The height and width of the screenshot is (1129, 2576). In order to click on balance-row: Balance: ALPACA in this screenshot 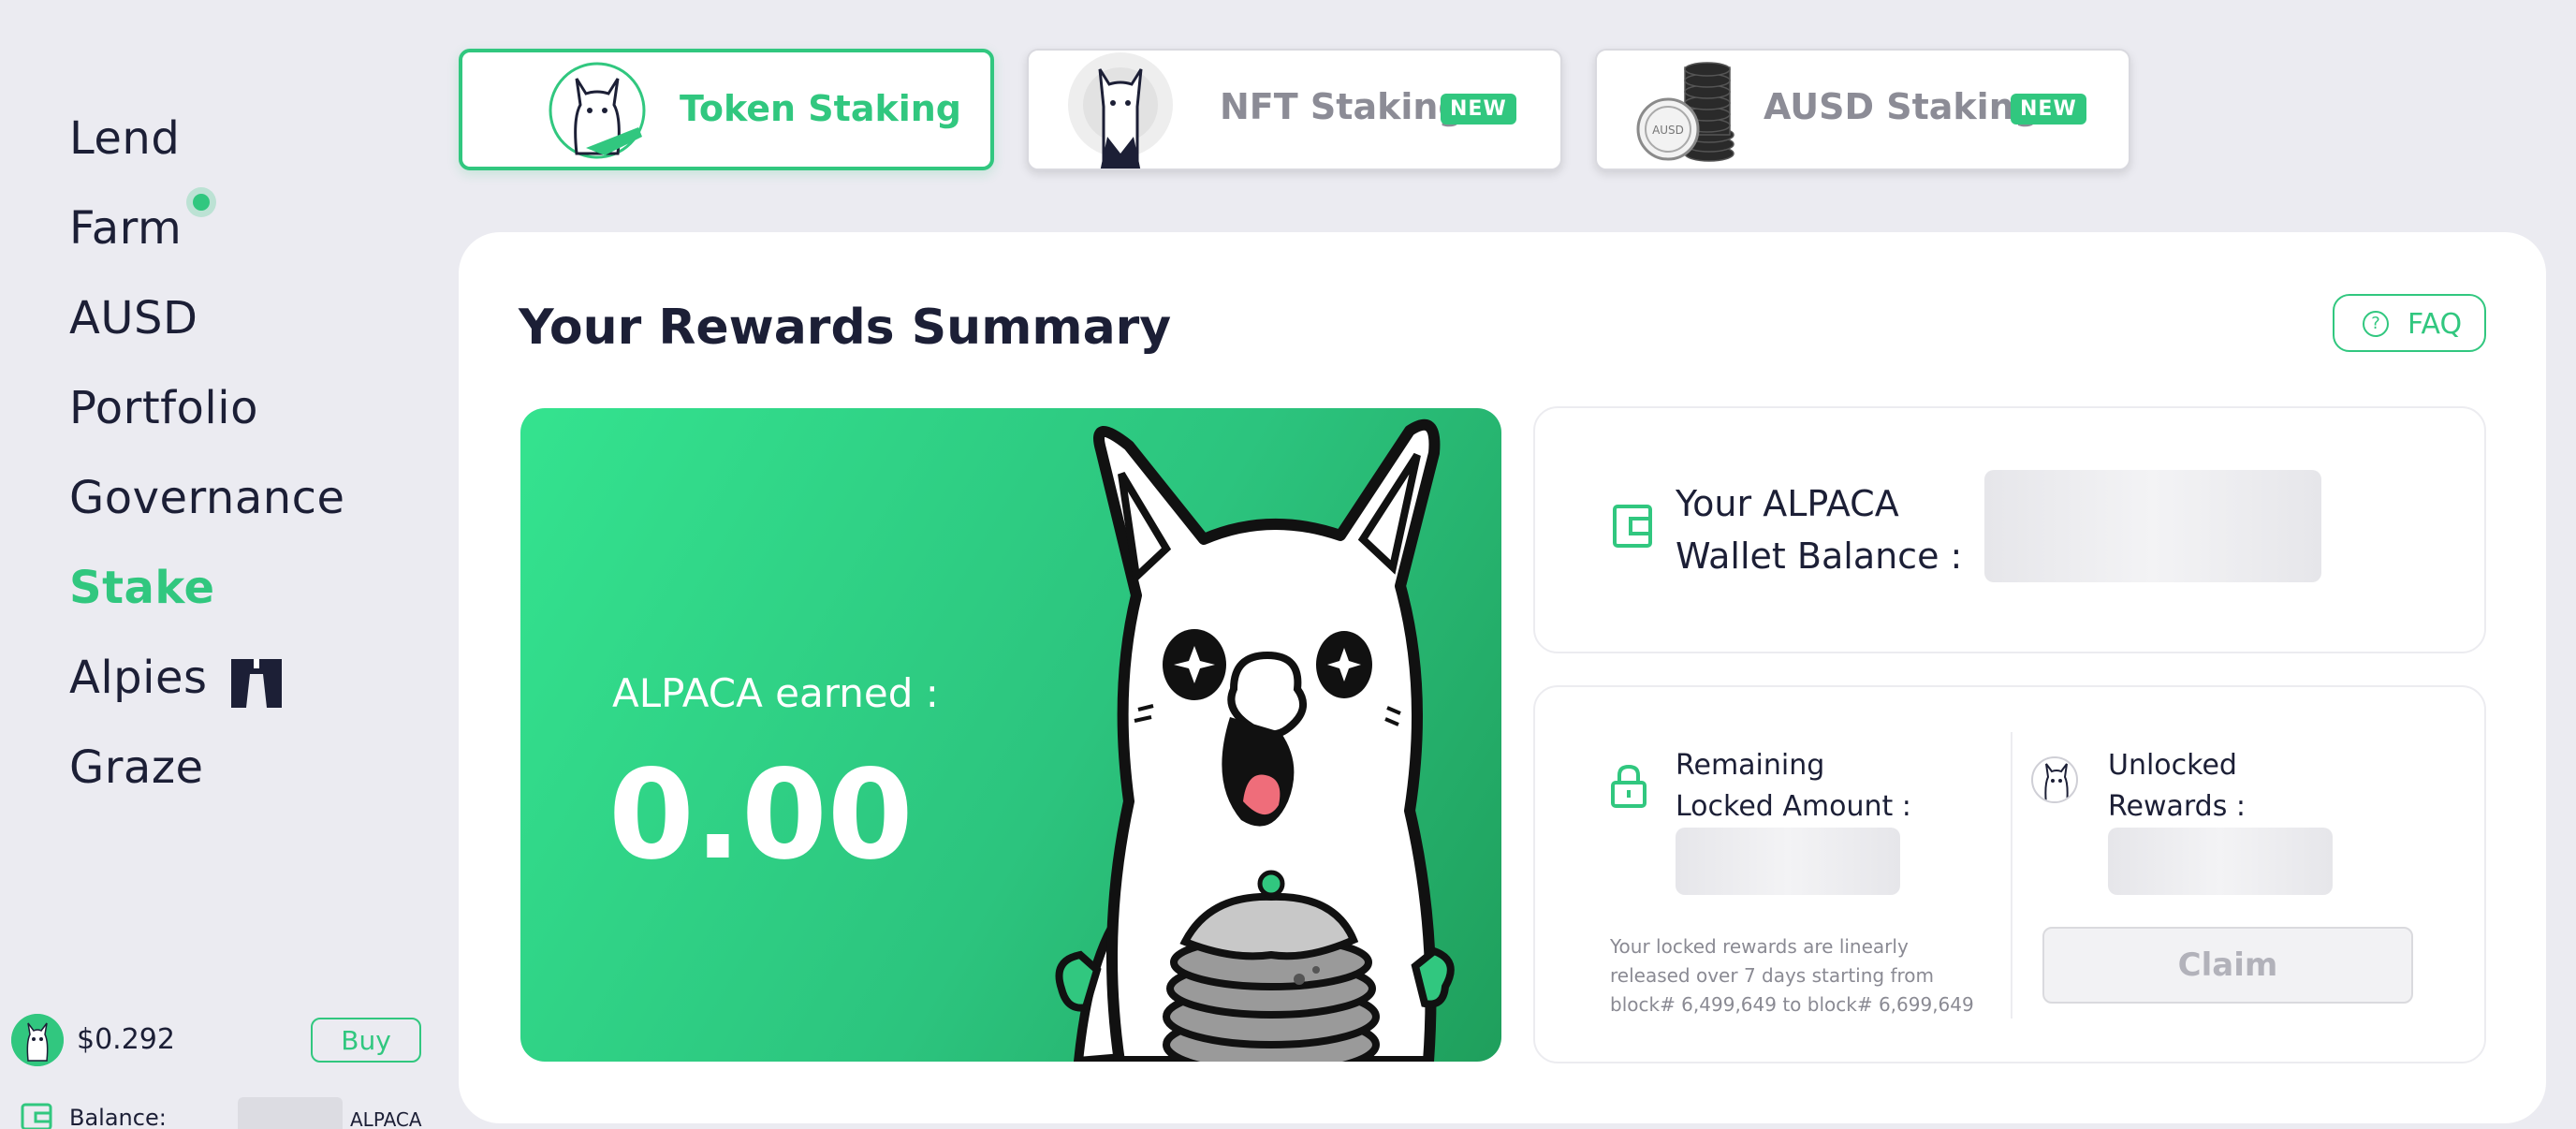, I will do `click(221, 1112)`.